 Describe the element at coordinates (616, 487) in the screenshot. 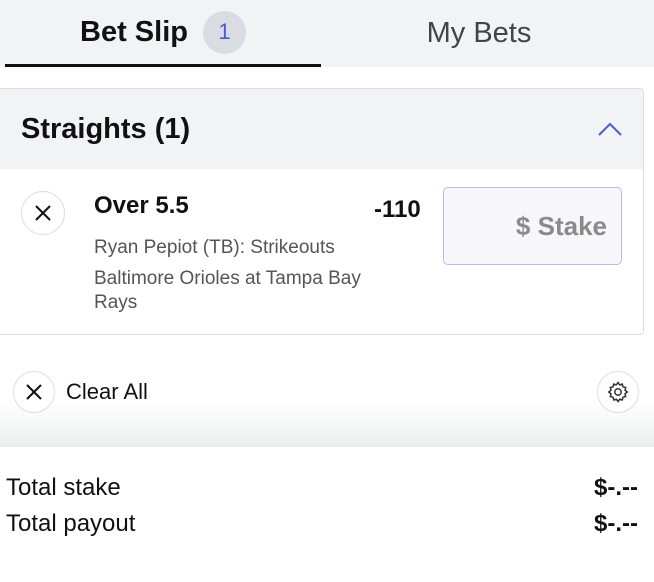

I see `total-stake-value: $-.--` at that location.